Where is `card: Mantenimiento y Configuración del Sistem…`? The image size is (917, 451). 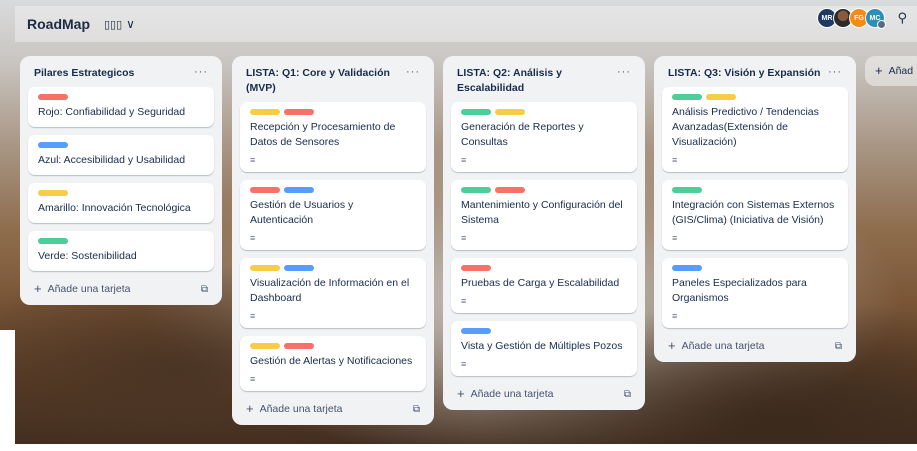
card: Mantenimiento y Configuración del Sistem… is located at coordinates (544, 215).